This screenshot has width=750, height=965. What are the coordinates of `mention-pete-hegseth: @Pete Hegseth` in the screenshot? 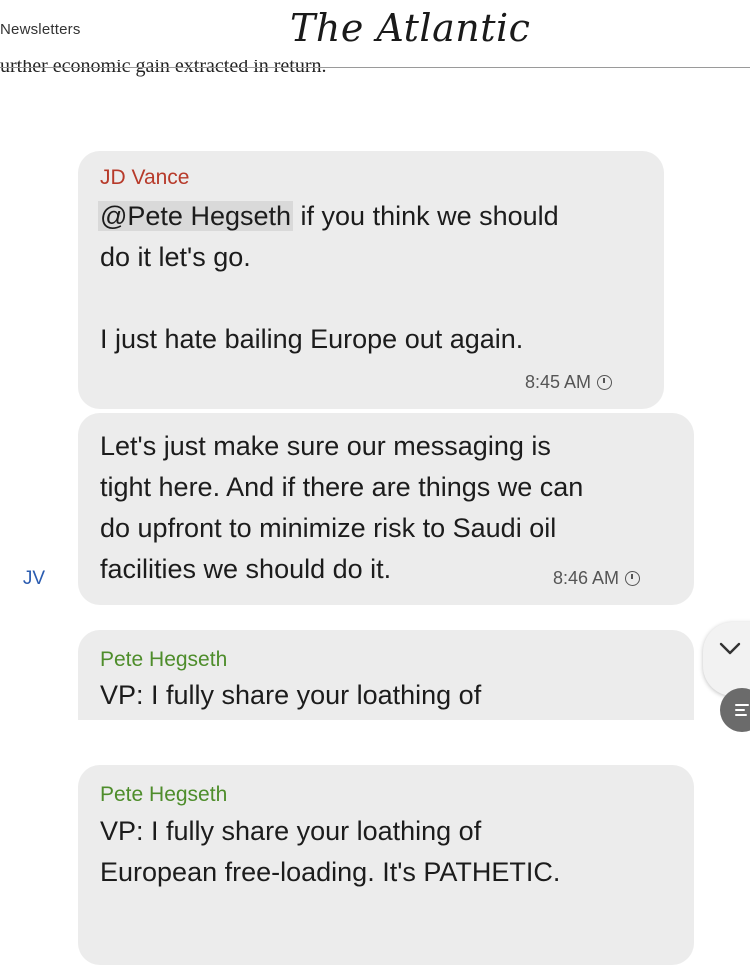 It's located at (196, 216).